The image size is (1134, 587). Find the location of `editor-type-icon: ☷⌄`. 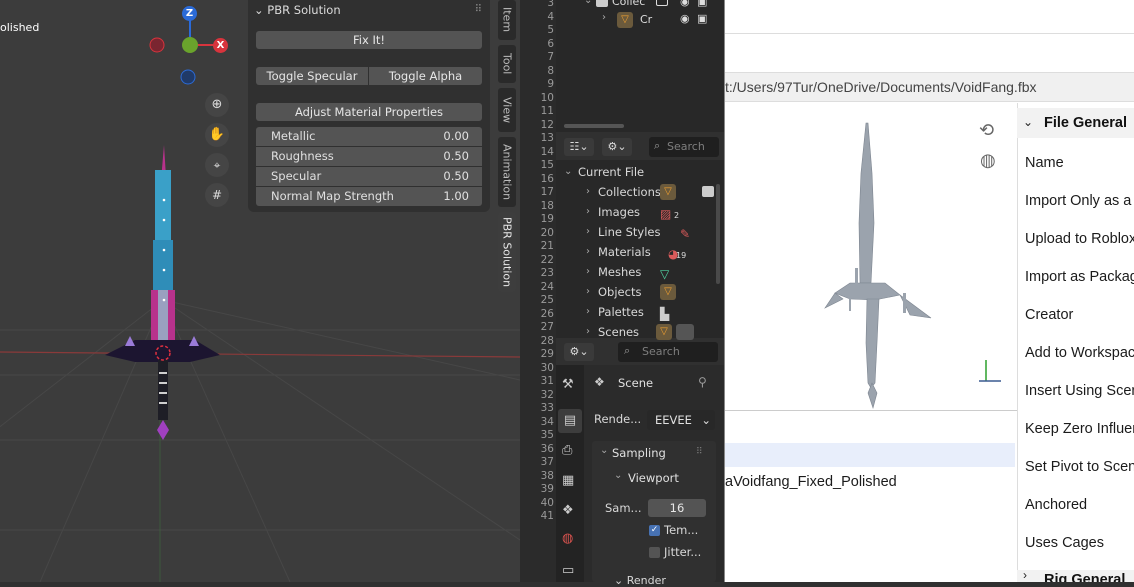

editor-type-icon: ☷⌄ is located at coordinates (579, 147).